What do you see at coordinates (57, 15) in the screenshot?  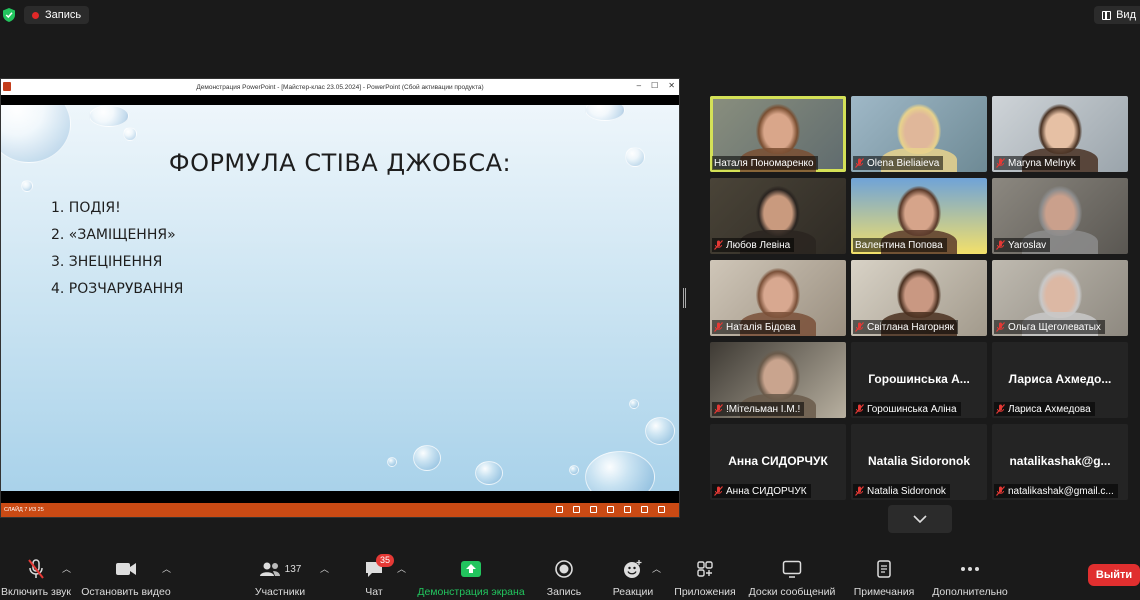 I see `recording-indicator: Запись` at bounding box center [57, 15].